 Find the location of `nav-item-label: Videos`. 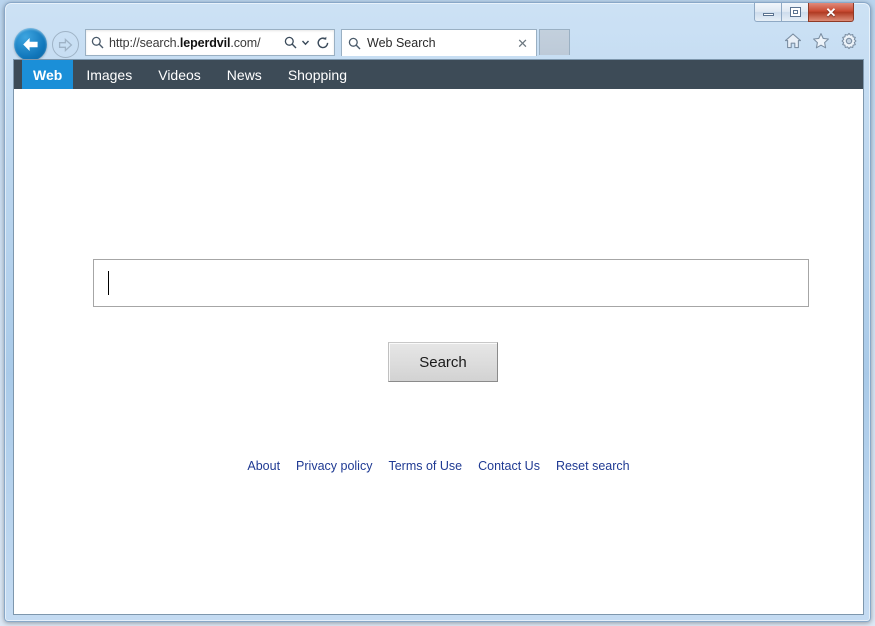

nav-item-label: Videos is located at coordinates (179, 74).